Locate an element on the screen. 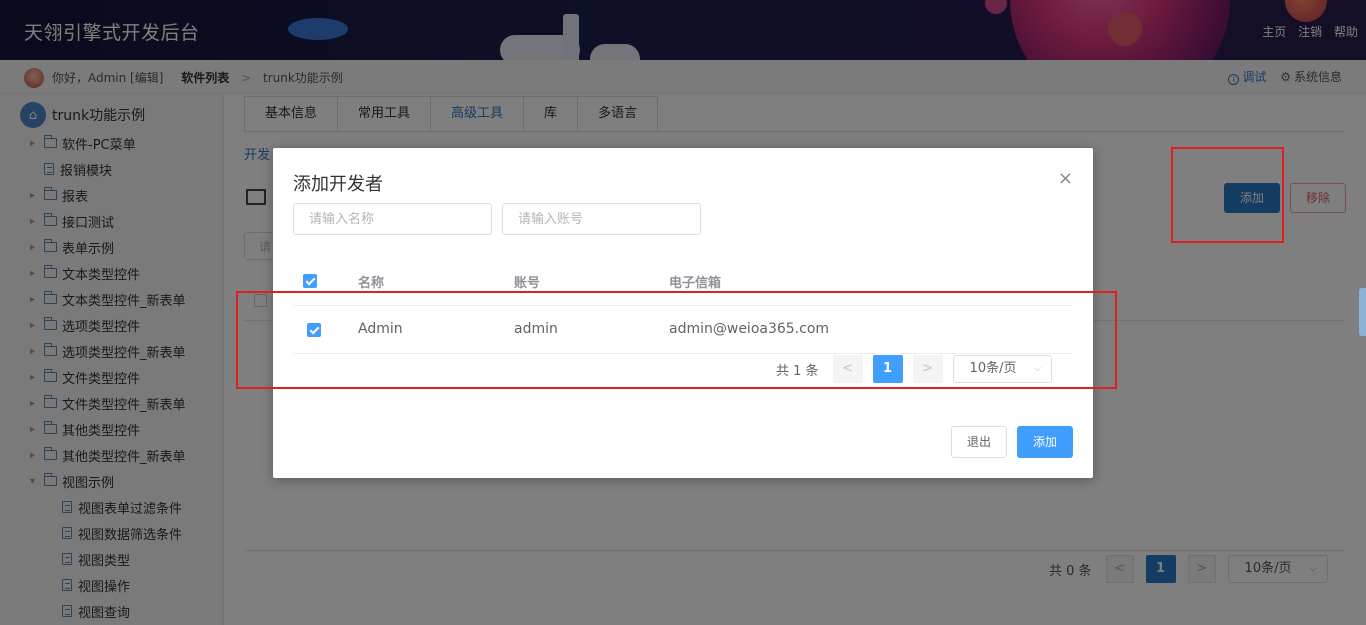  column-header-account: 账号 is located at coordinates (527, 281).